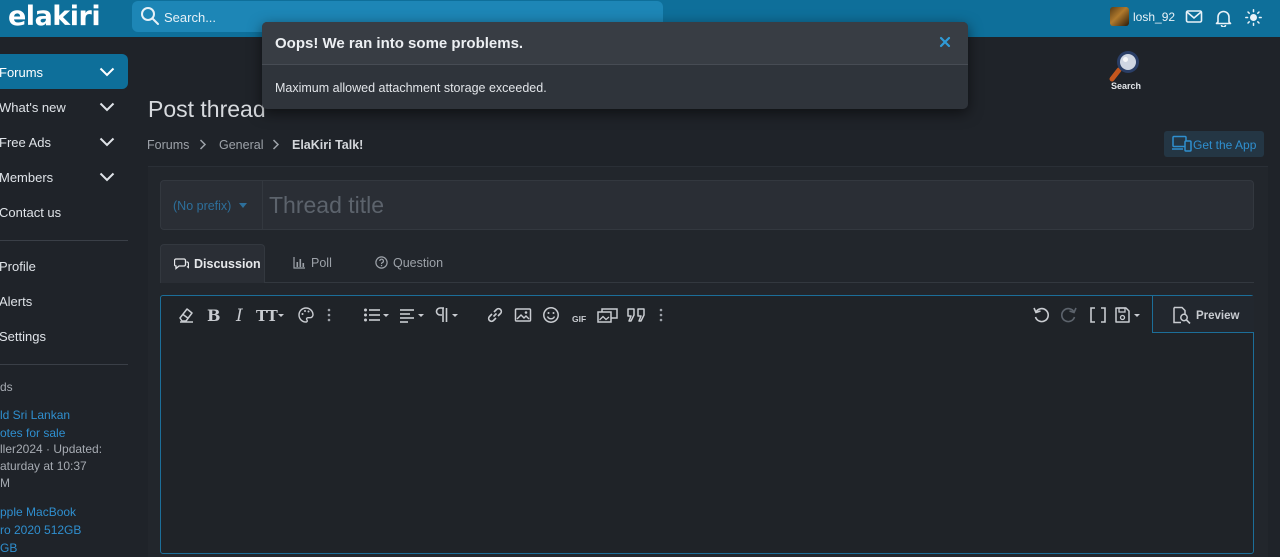 Image resolution: width=1280 pixels, height=557 pixels. Describe the element at coordinates (1098, 315) in the screenshot. I see `bbcode-toggle-icon` at that location.